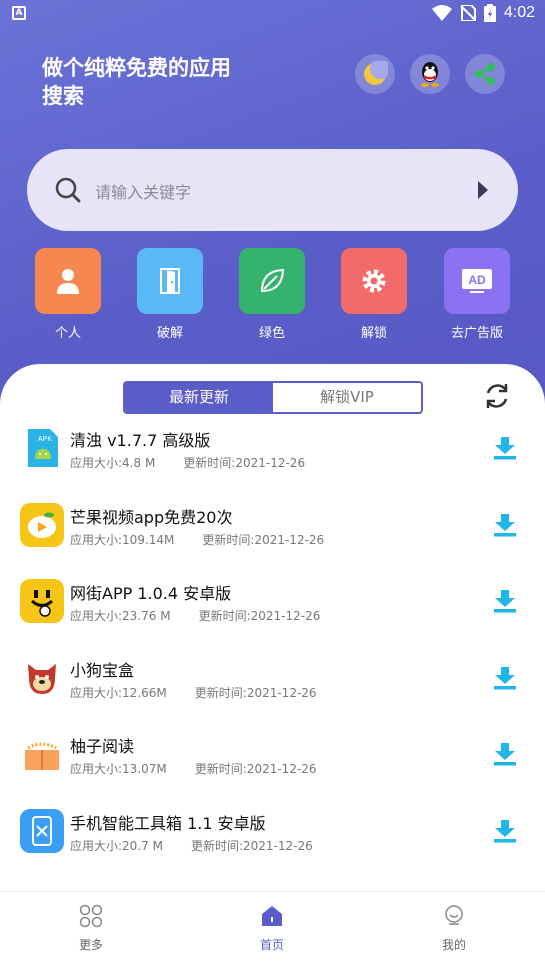  I want to click on app-size: 应用大小:4.8 M, so click(113, 463).